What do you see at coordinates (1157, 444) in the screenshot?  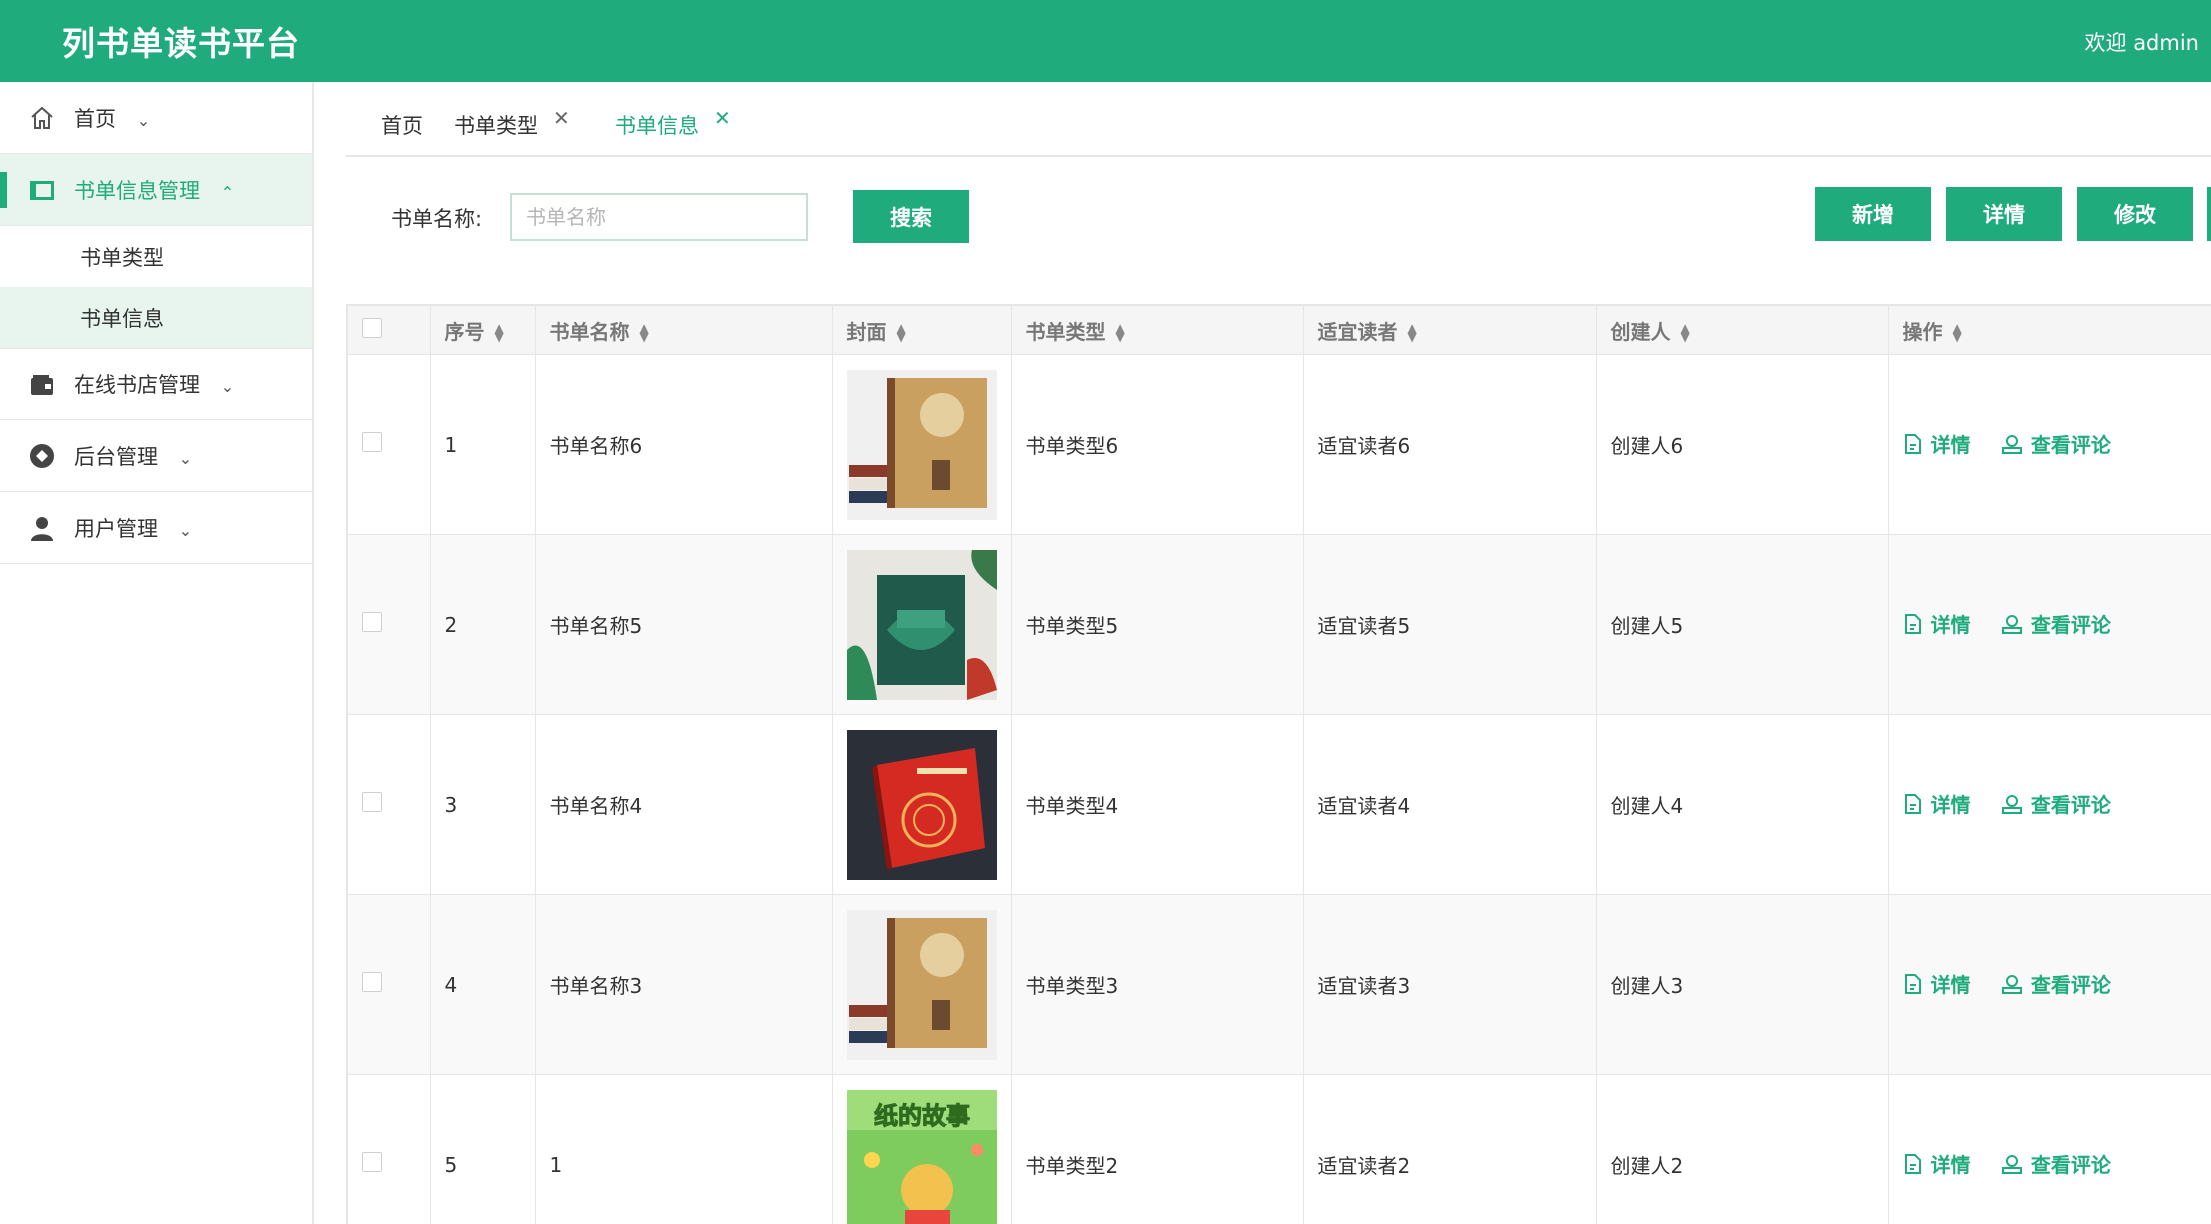 I see `row-type: 书单类型6` at bounding box center [1157, 444].